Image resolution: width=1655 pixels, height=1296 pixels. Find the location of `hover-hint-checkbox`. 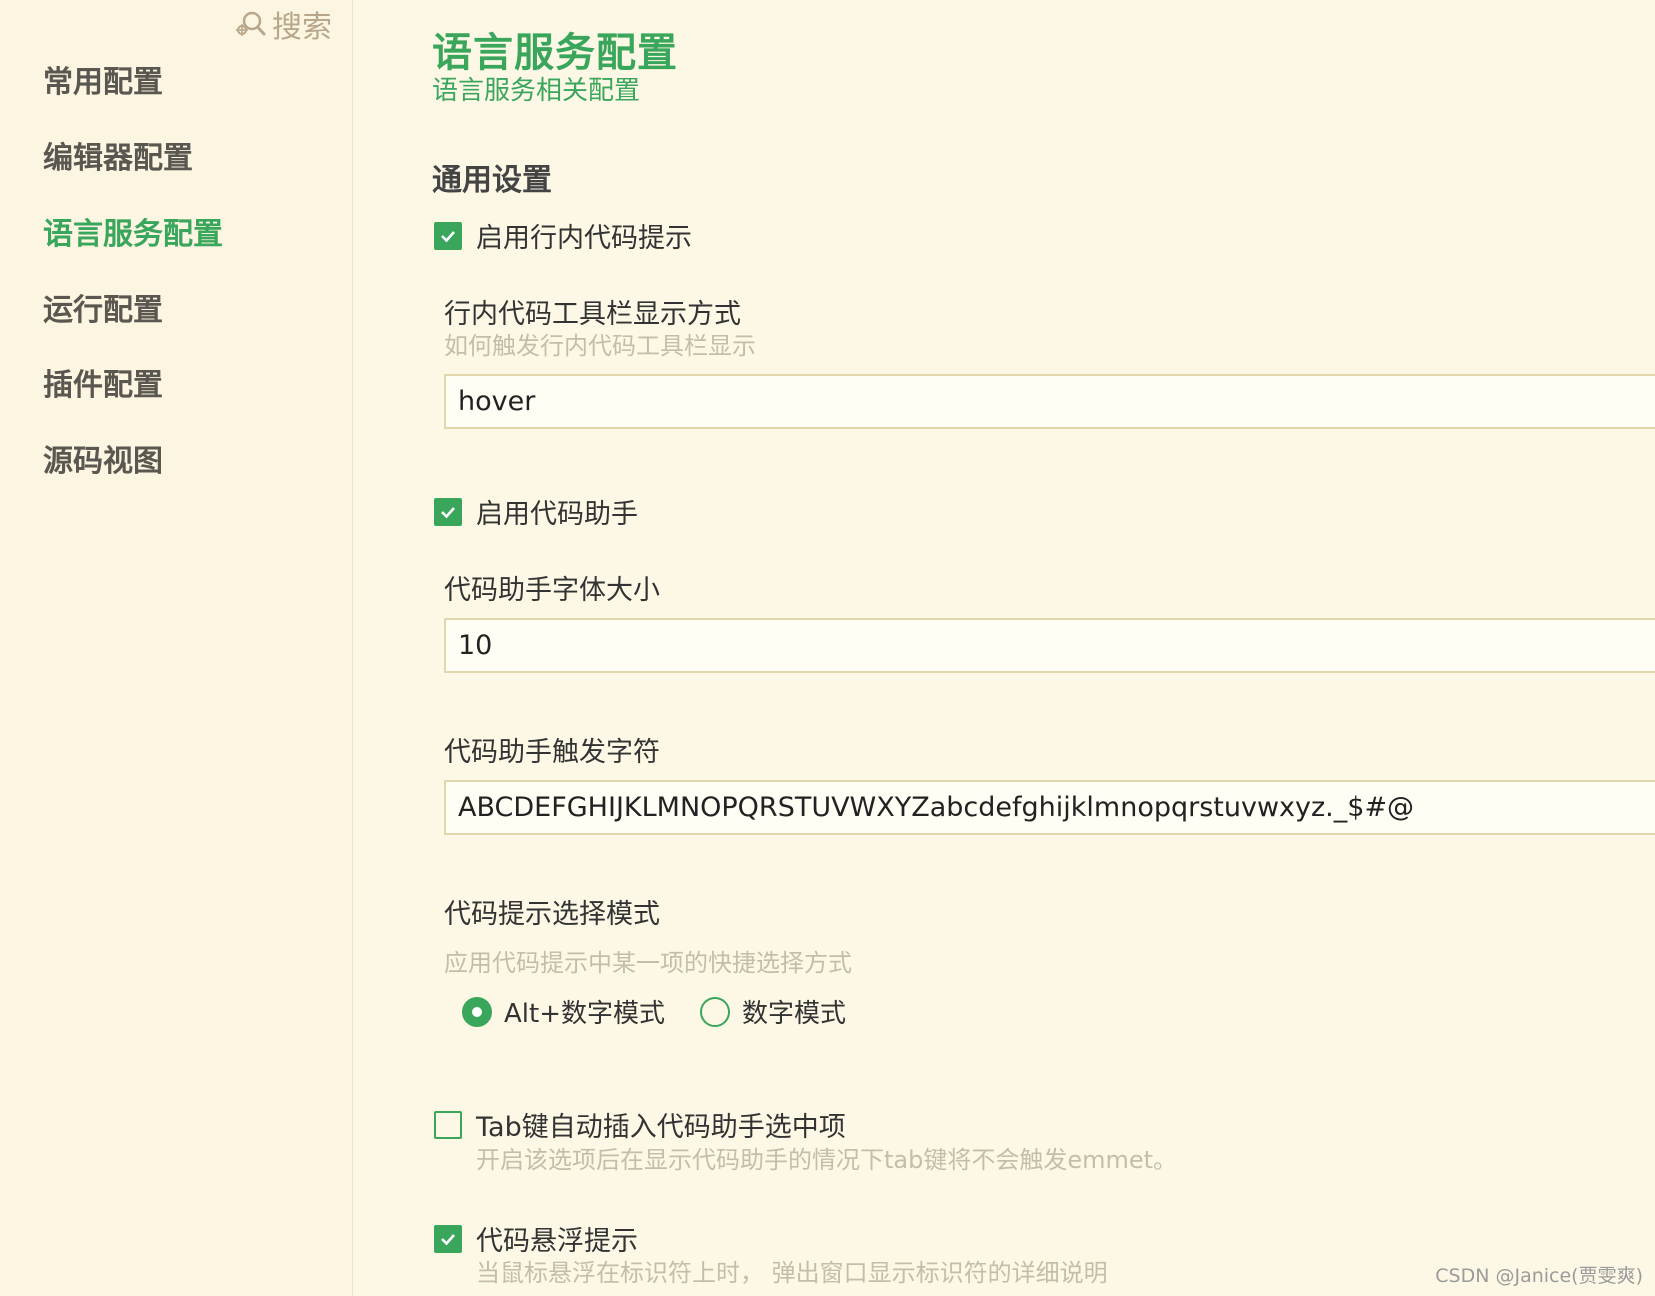

hover-hint-checkbox is located at coordinates (448, 1238).